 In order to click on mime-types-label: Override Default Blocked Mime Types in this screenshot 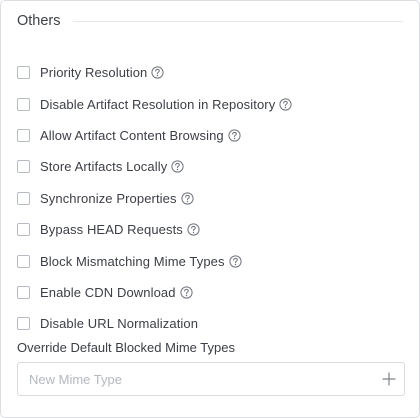, I will do `click(126, 347)`.